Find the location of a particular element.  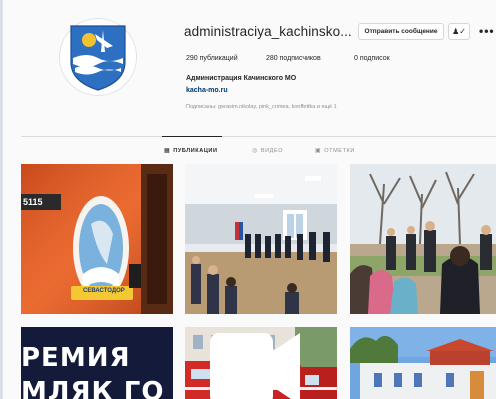

hall-event-photo is located at coordinates (261, 239).